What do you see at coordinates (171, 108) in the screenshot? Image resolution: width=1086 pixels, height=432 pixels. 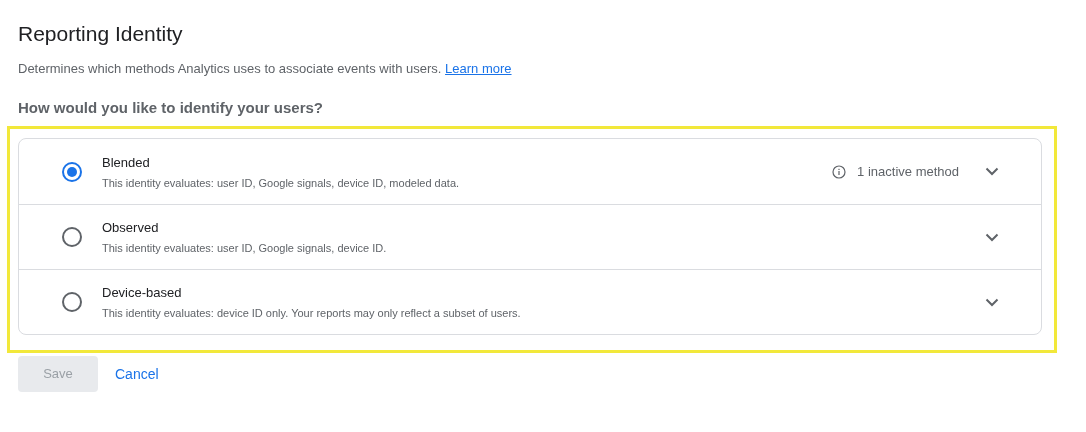 I see `question-heading: How would you like to identify your users?` at bounding box center [171, 108].